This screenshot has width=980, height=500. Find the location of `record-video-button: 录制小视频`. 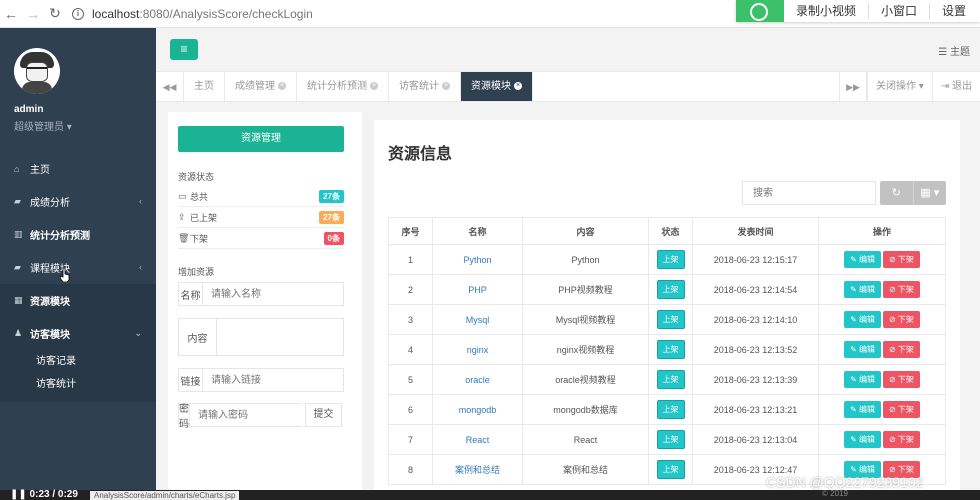

record-video-button: 录制小视频 is located at coordinates (826, 11).